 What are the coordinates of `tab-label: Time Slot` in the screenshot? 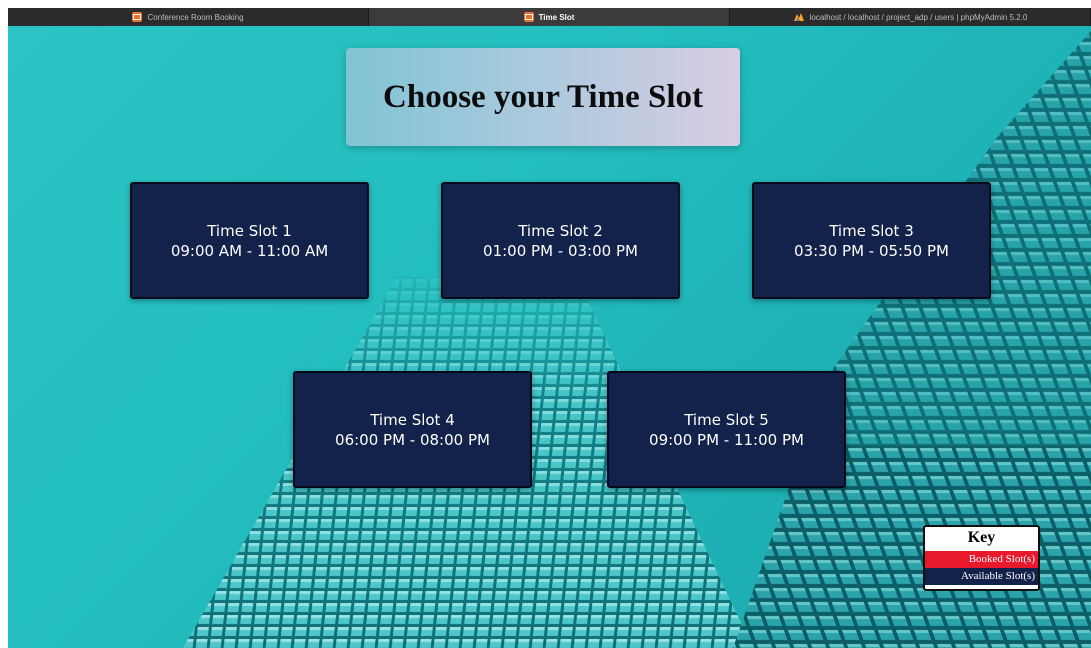 It's located at (556, 17).